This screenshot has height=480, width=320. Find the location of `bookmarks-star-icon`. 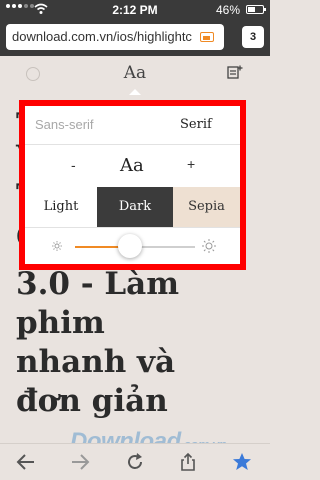

bookmarks-star-icon is located at coordinates (242, 462).